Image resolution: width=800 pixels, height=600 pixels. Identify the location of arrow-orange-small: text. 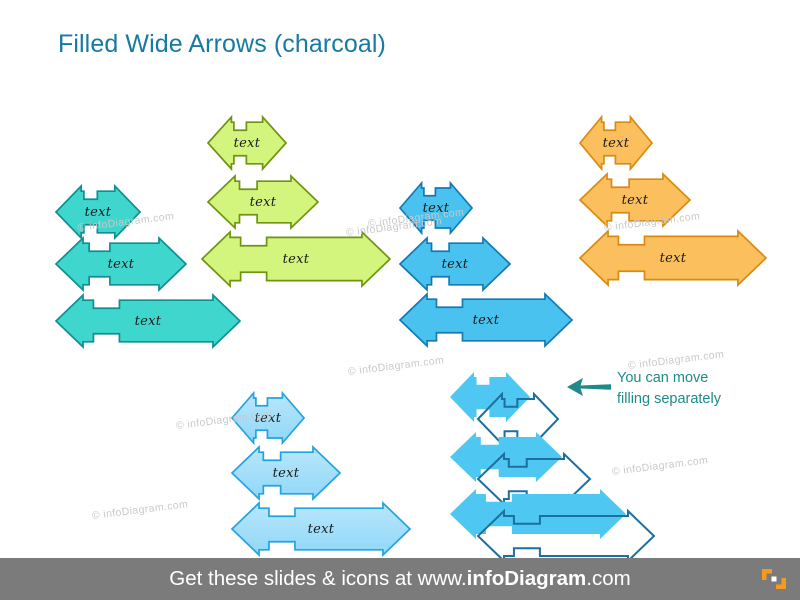
(616, 143).